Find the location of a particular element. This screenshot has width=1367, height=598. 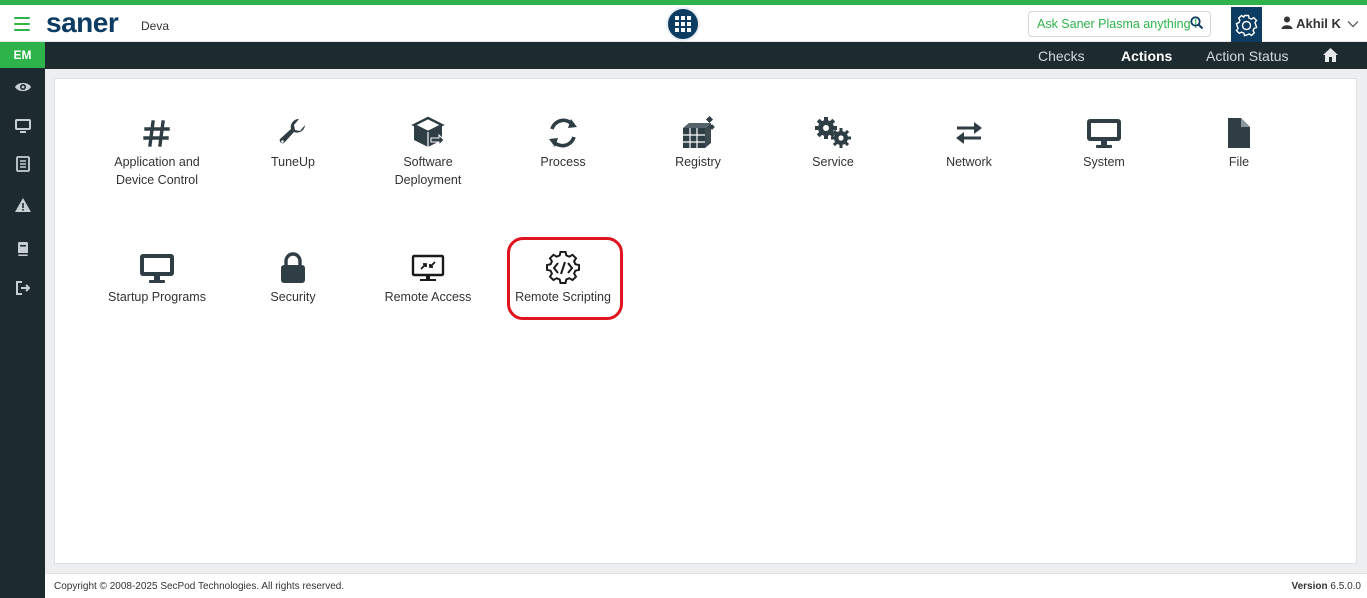

cogs-icon is located at coordinates (833, 133).